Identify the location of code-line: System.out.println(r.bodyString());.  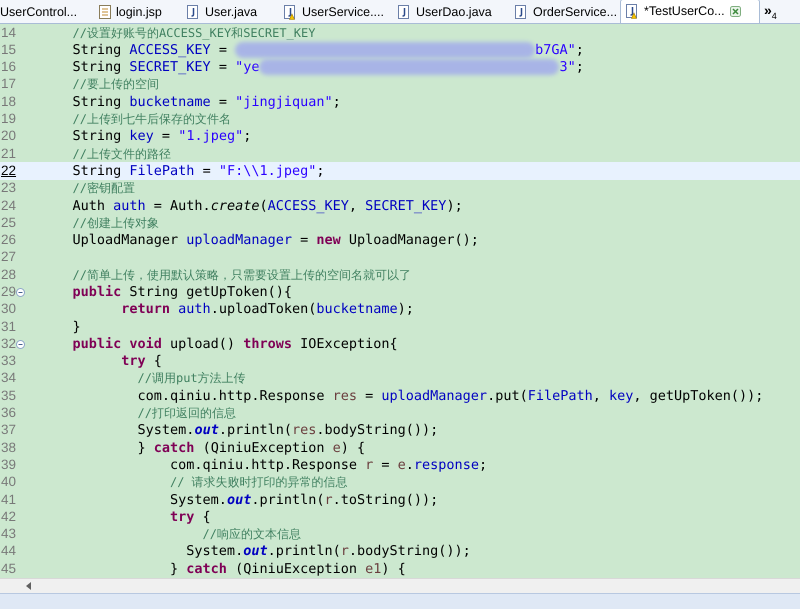
(328, 552).